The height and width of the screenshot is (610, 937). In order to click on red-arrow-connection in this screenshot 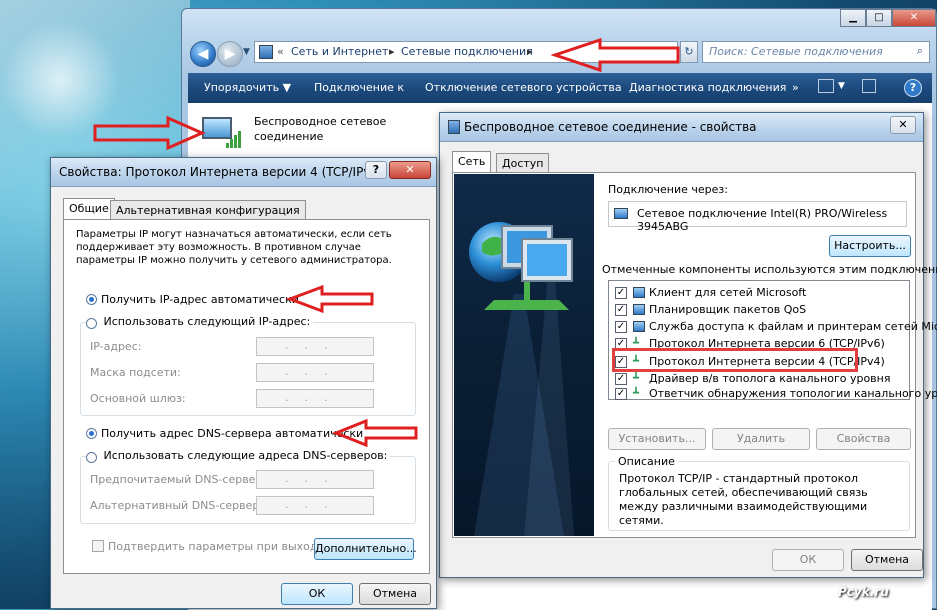, I will do `click(149, 133)`.